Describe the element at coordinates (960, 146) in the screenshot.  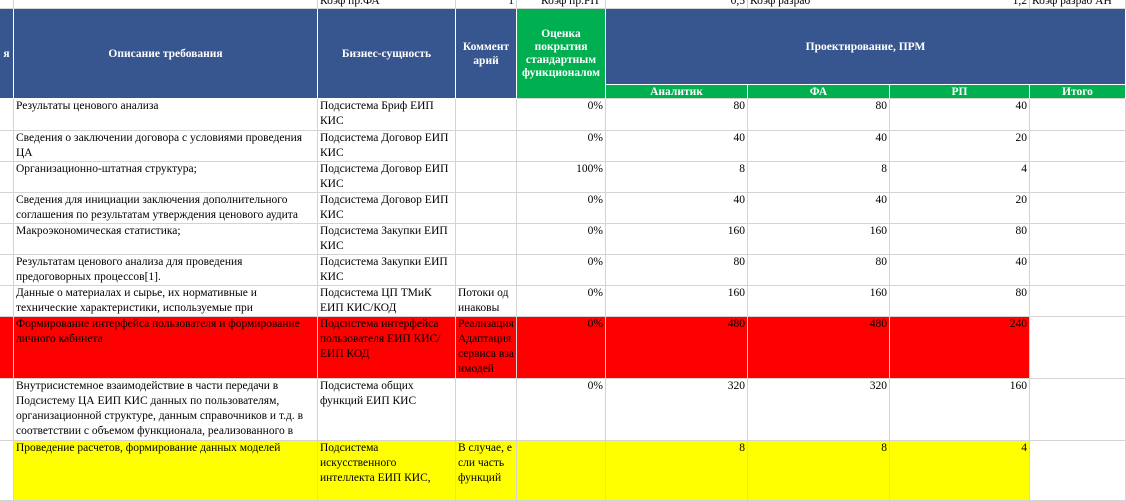
I see `rp-hours-cell: 20` at that location.